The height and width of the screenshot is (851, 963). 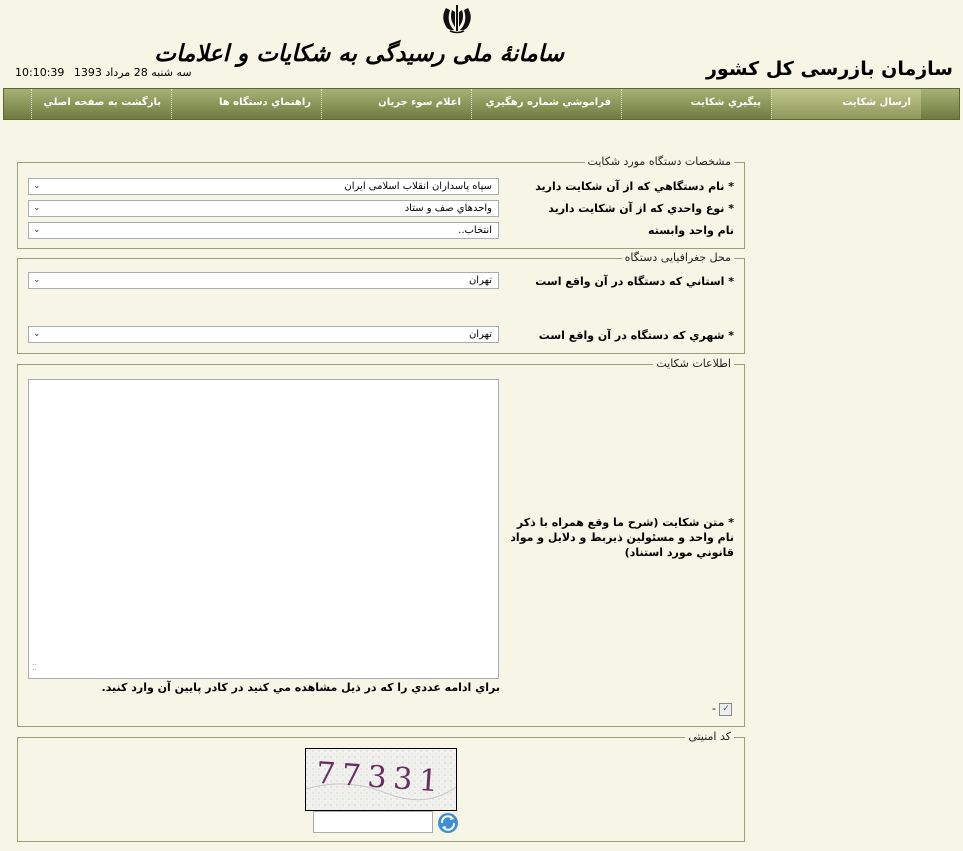 I want to click on nav-send-complaint: ارسال شكايت, so click(x=846, y=104).